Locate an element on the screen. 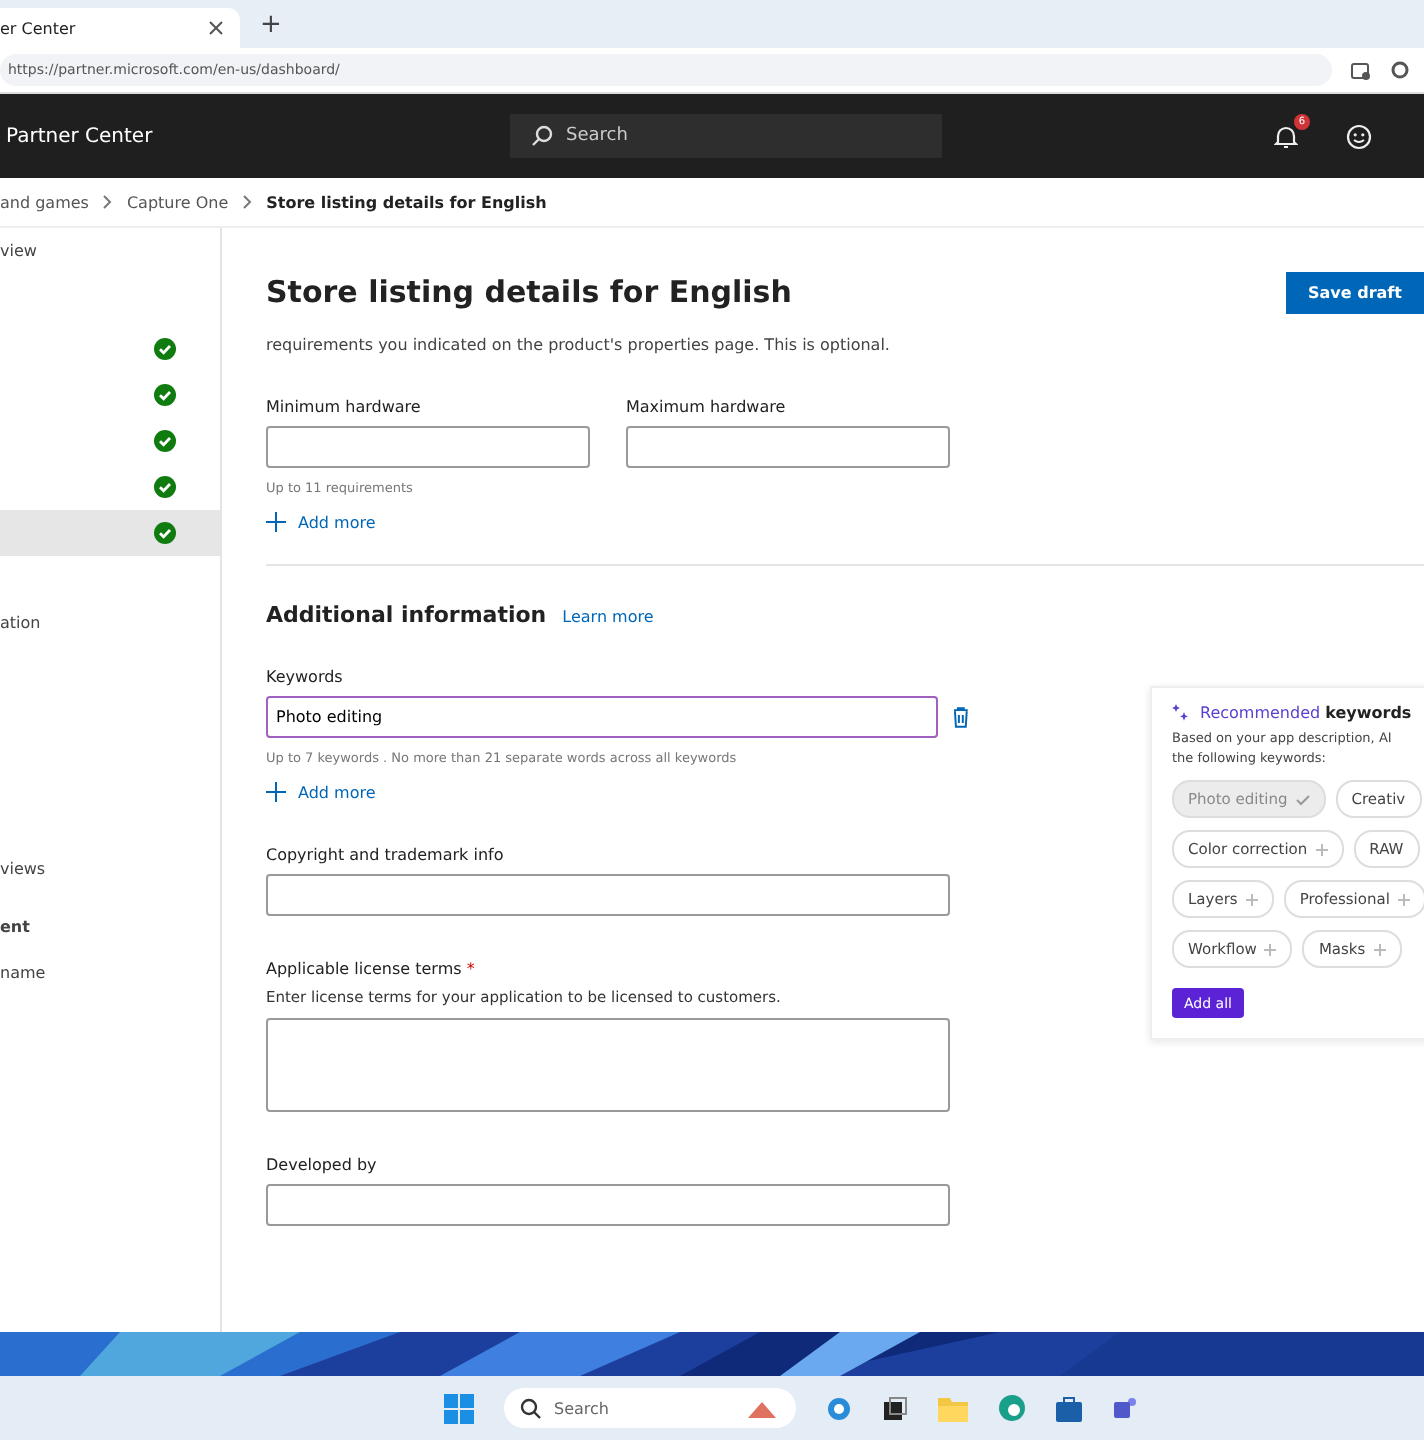 Image resolution: width=1424 pixels, height=1440 pixels. sidebar-item: ent is located at coordinates (110, 927).